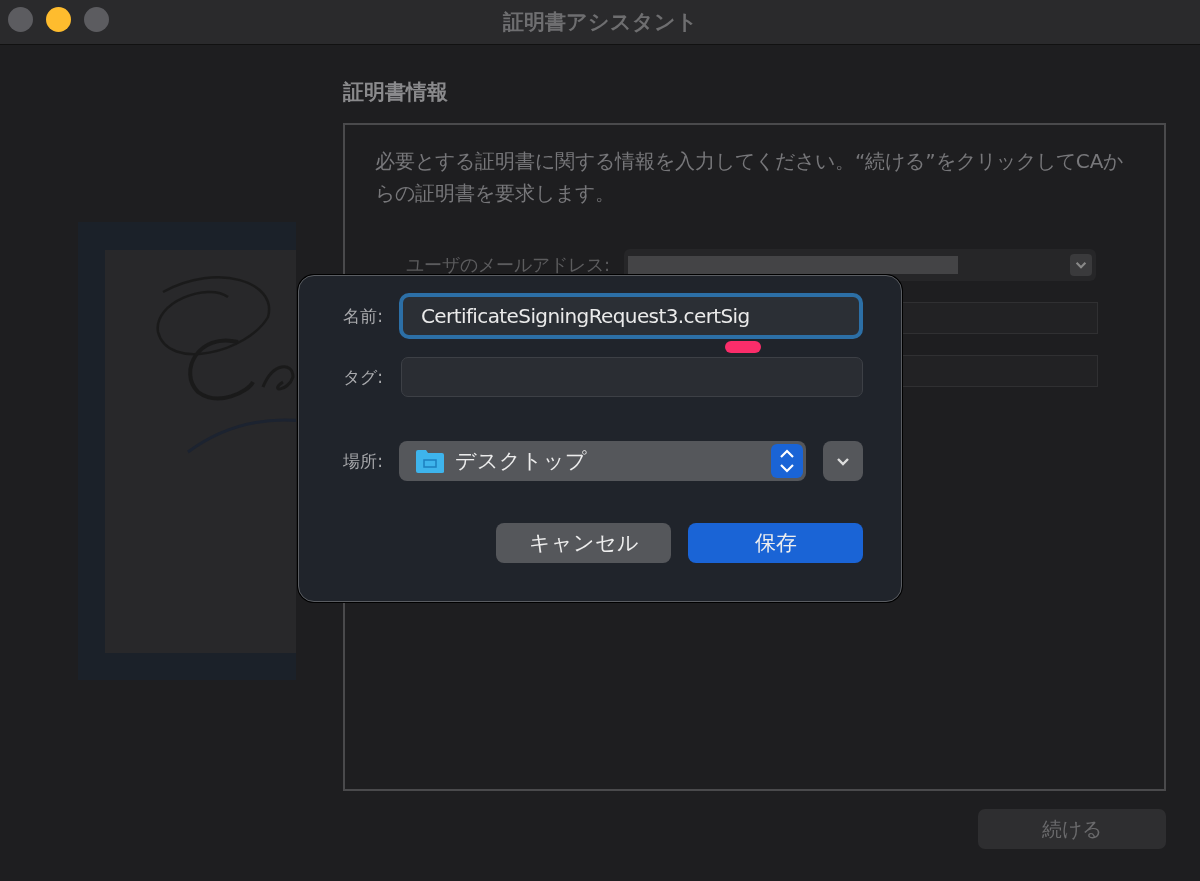  Describe the element at coordinates (750, 177) in the screenshot. I see `instruction-text: 必要とする証明書に関する情報を入力してください。“続ける”をクリックしてCAからの証明書を要求します。` at that location.